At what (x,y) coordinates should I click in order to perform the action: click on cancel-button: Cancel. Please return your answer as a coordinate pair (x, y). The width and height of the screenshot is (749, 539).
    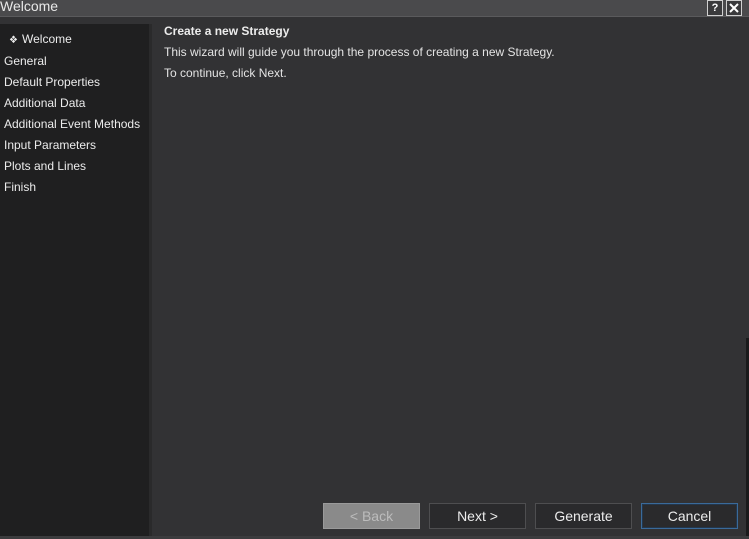
    Looking at the image, I should click on (689, 516).